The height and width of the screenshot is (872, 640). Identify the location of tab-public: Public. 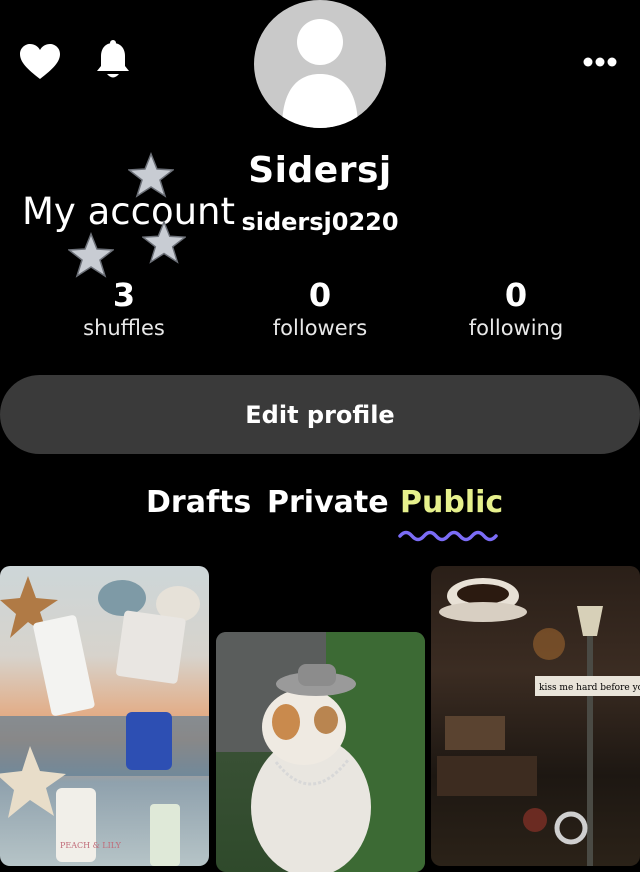
(451, 502).